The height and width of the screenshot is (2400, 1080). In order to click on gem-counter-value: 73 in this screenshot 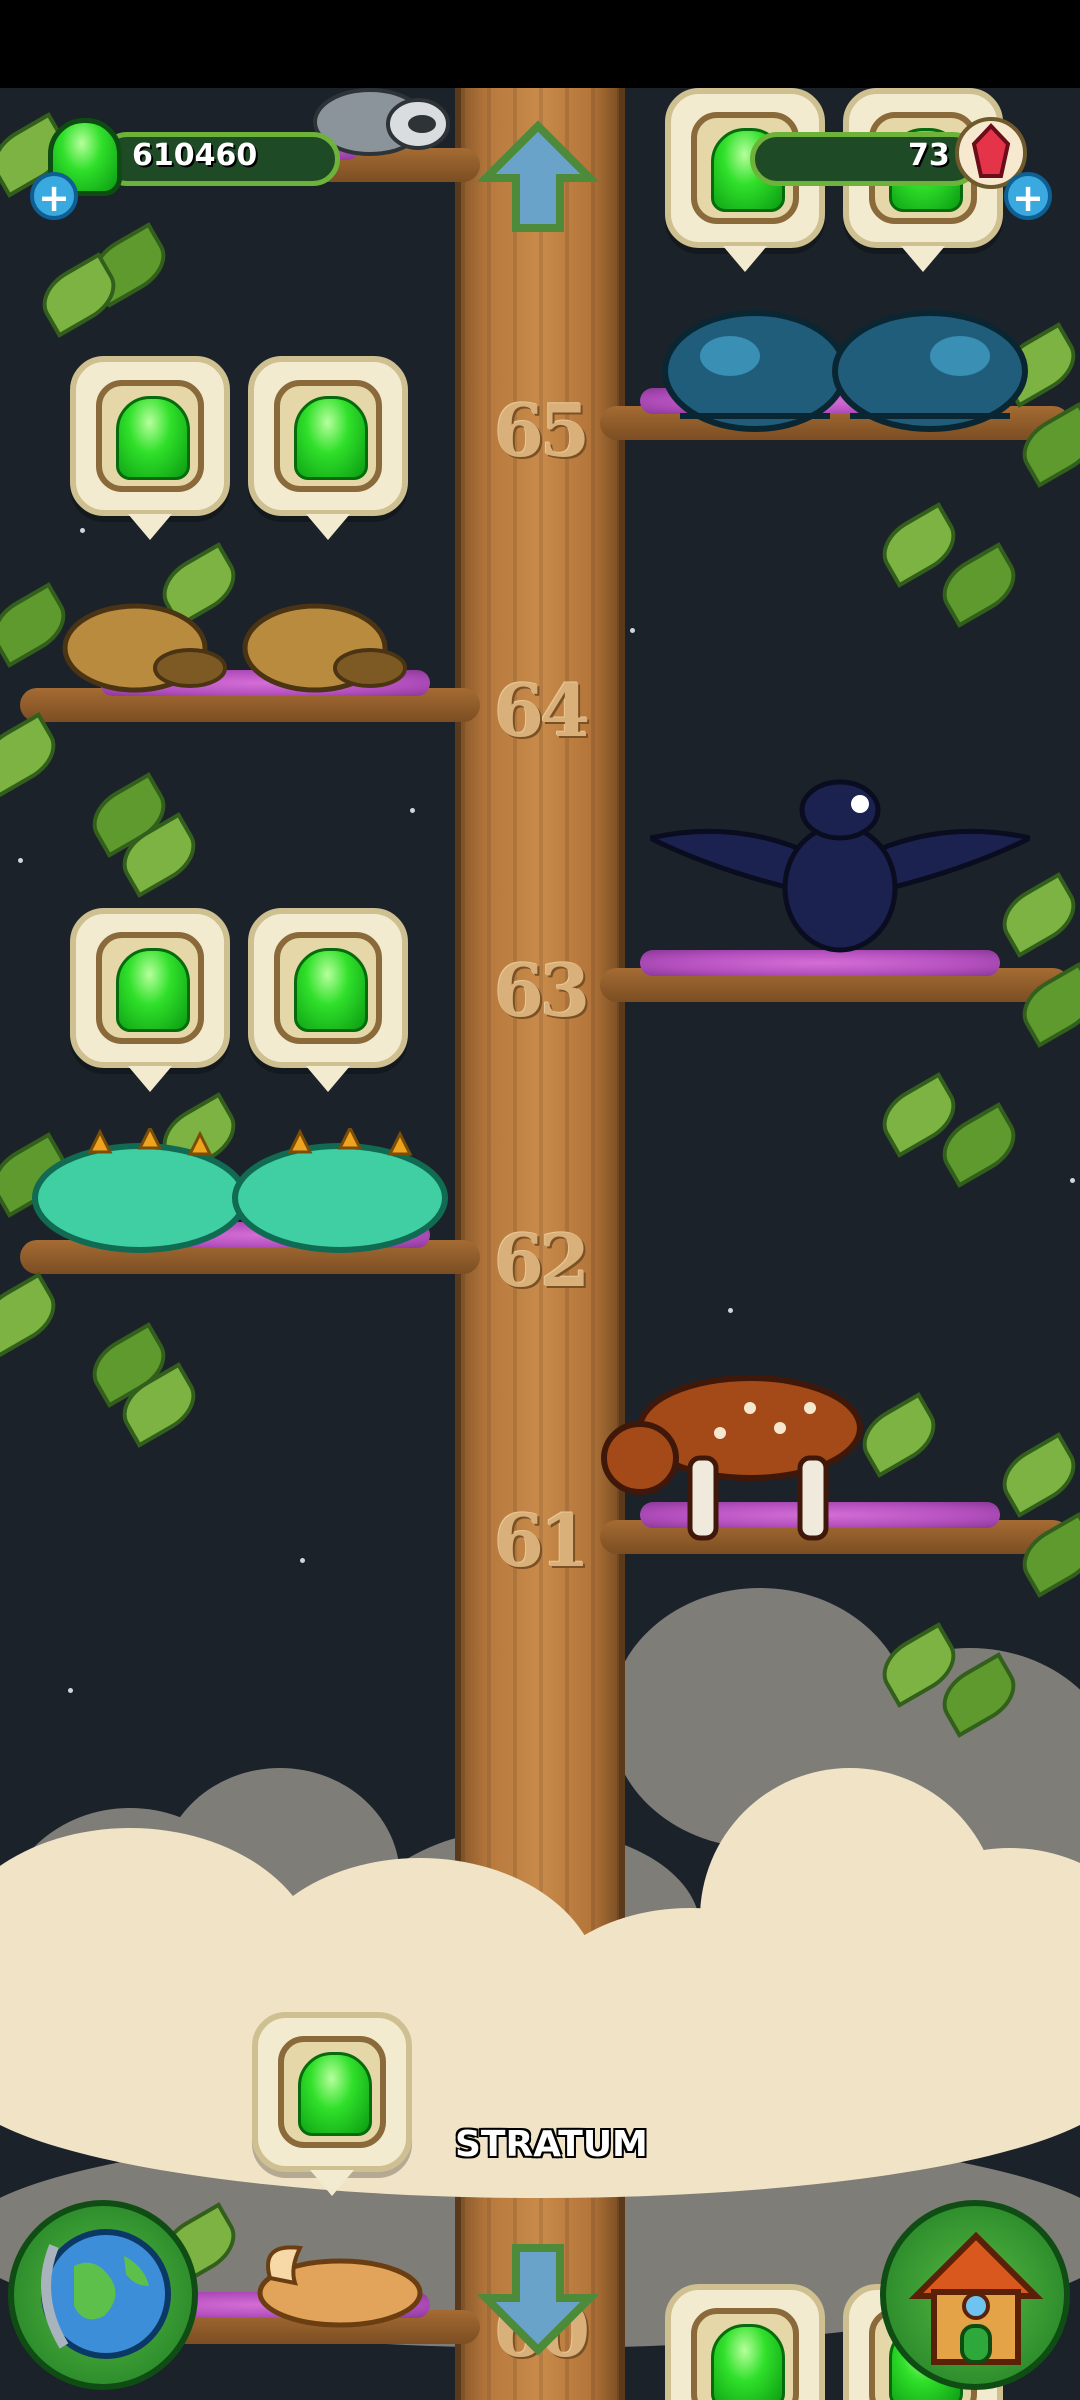, I will do `click(929, 155)`.